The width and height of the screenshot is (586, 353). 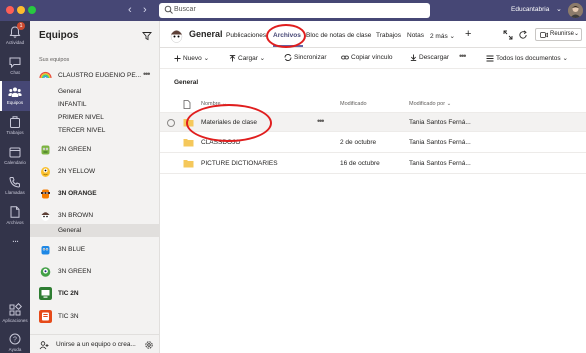 I want to click on column-name: Nombre ⌄, so click(x=214, y=104).